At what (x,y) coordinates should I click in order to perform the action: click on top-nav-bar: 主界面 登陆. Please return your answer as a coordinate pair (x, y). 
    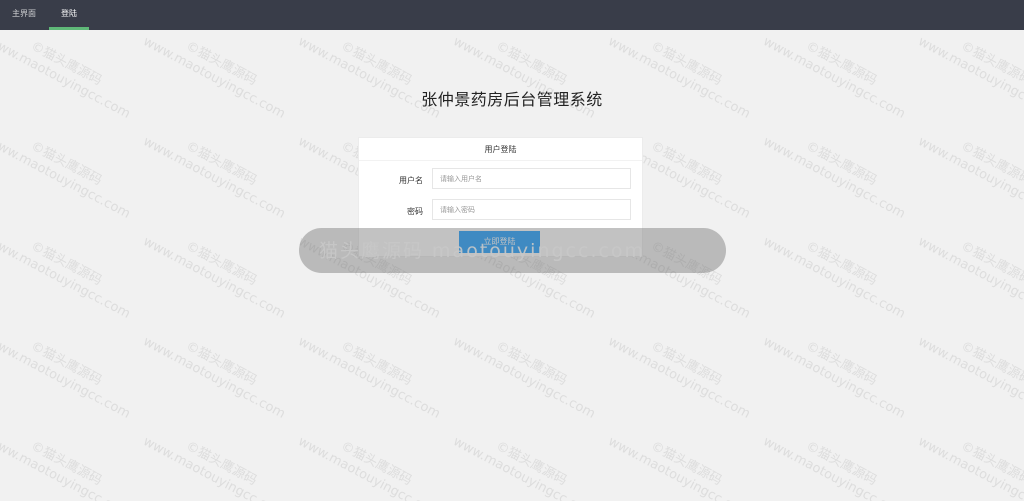
    Looking at the image, I should click on (512, 15).